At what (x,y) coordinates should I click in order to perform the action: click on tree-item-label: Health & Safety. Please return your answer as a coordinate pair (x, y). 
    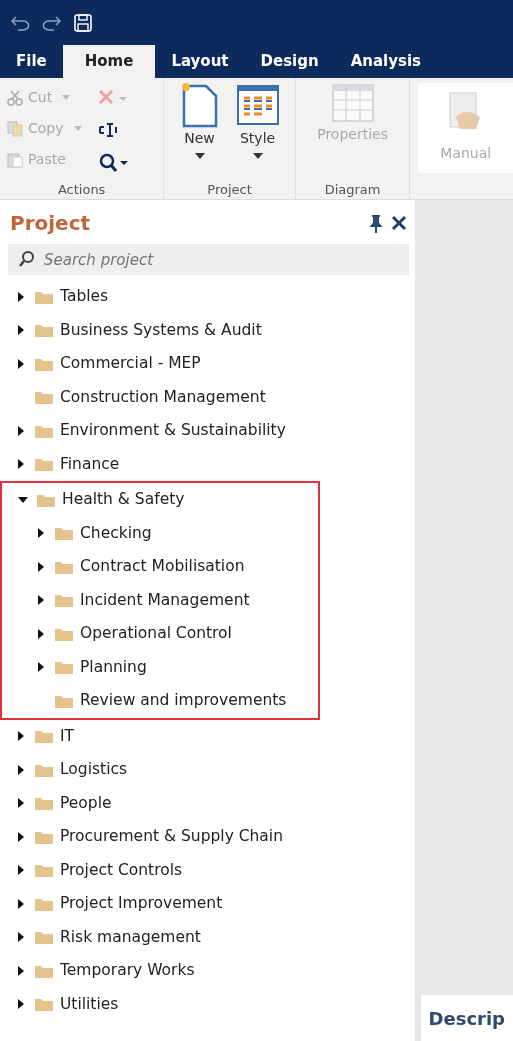
    Looking at the image, I should click on (123, 500).